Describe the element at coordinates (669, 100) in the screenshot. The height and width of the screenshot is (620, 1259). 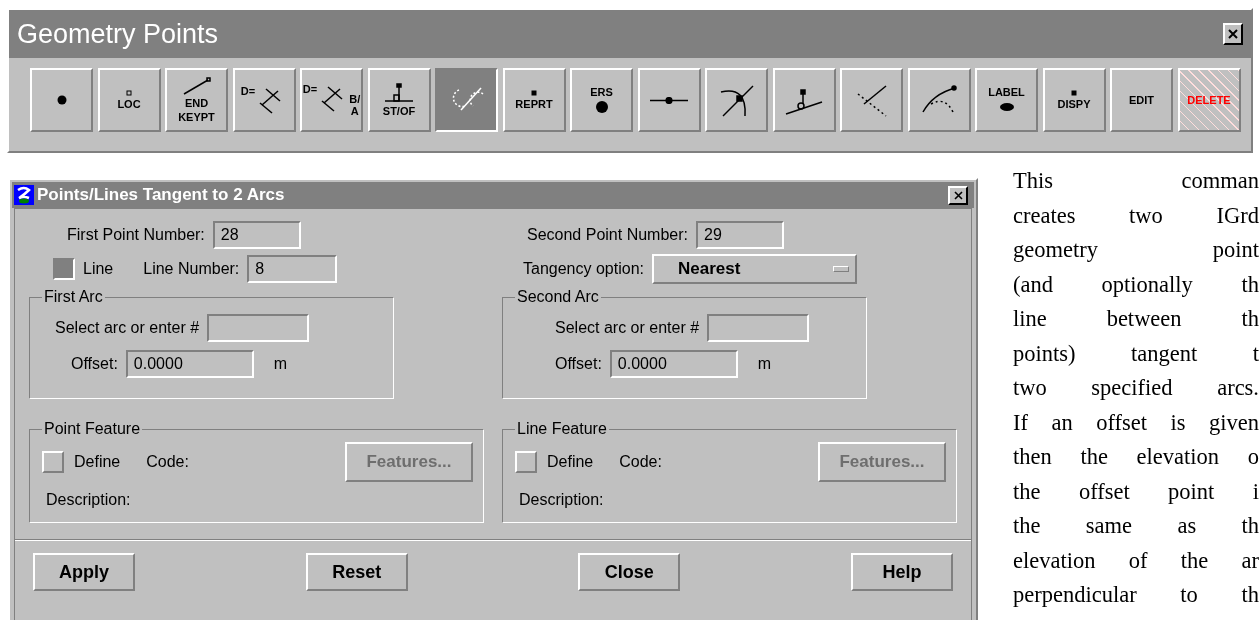
I see `line-point-icon` at that location.